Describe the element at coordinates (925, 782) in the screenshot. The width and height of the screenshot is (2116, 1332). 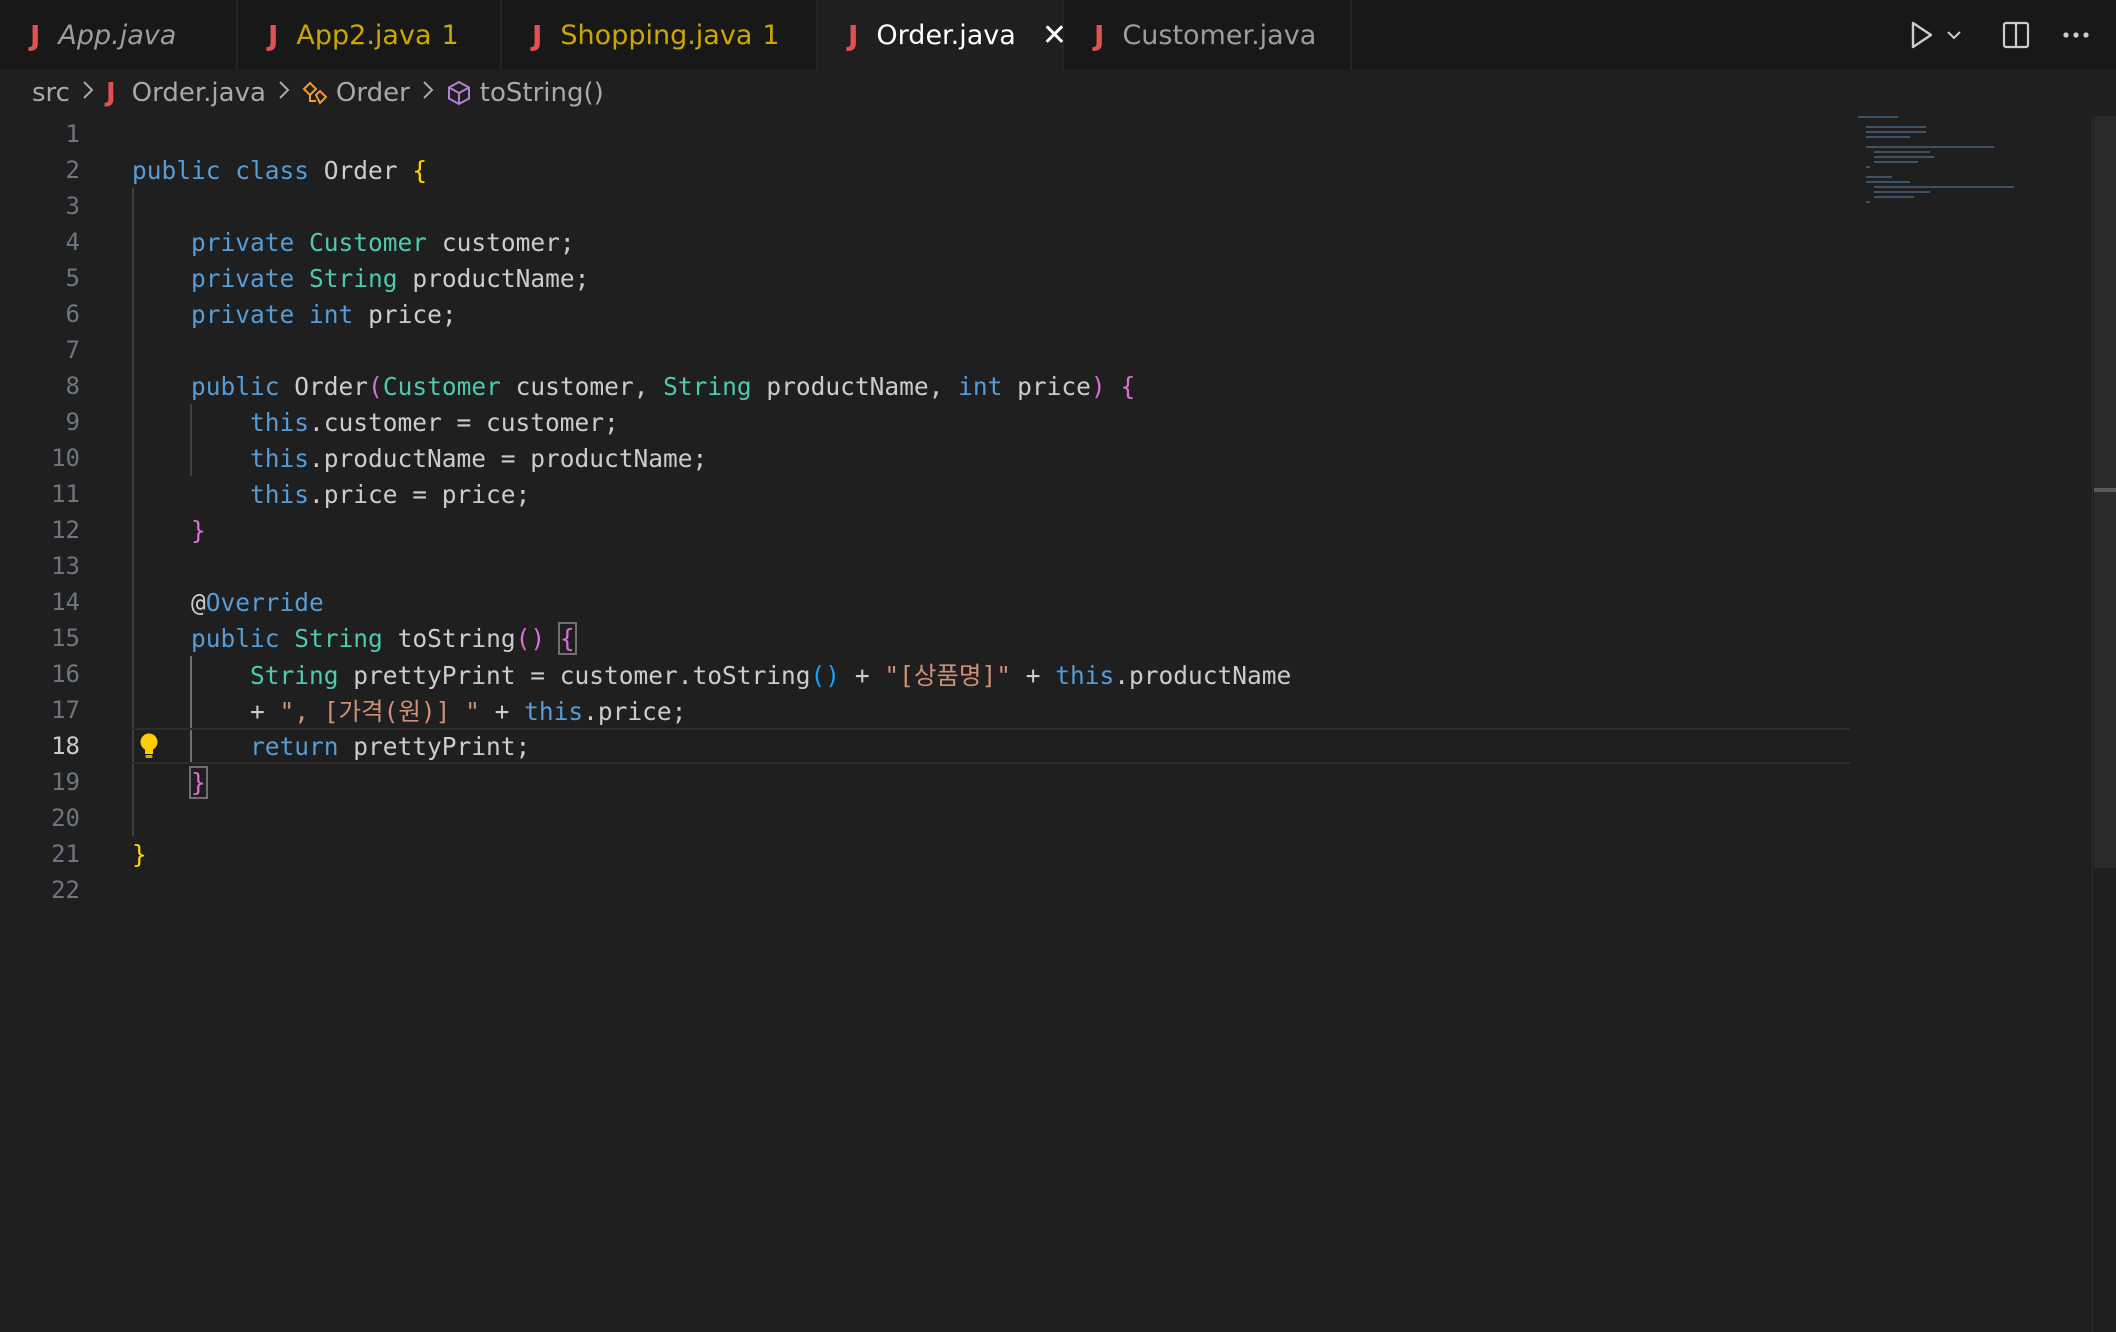
I see `code-line: 19 }` at that location.